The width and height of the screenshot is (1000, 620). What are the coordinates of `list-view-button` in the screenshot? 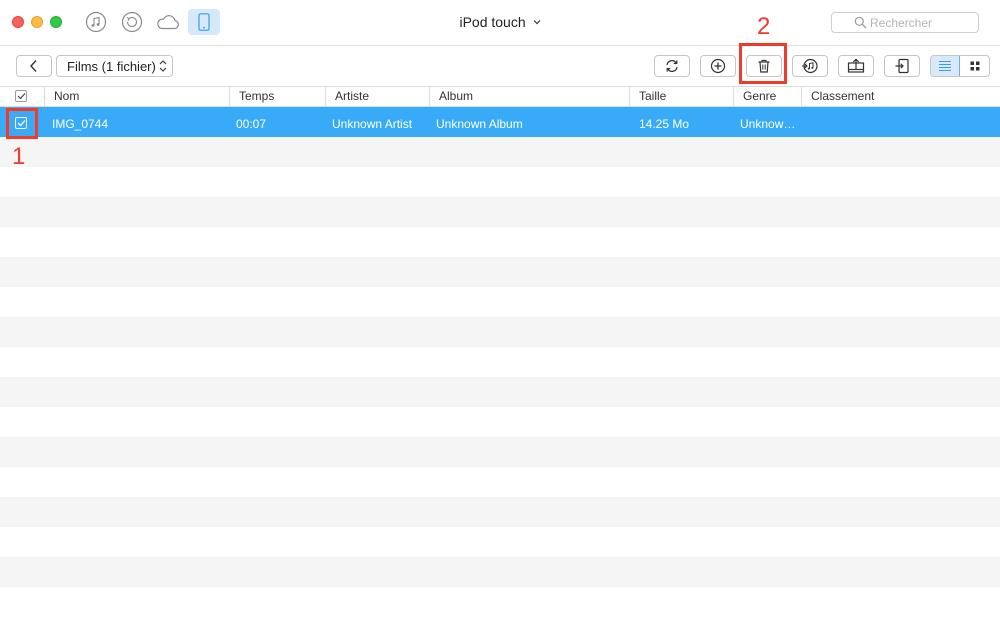 It's located at (946, 66).